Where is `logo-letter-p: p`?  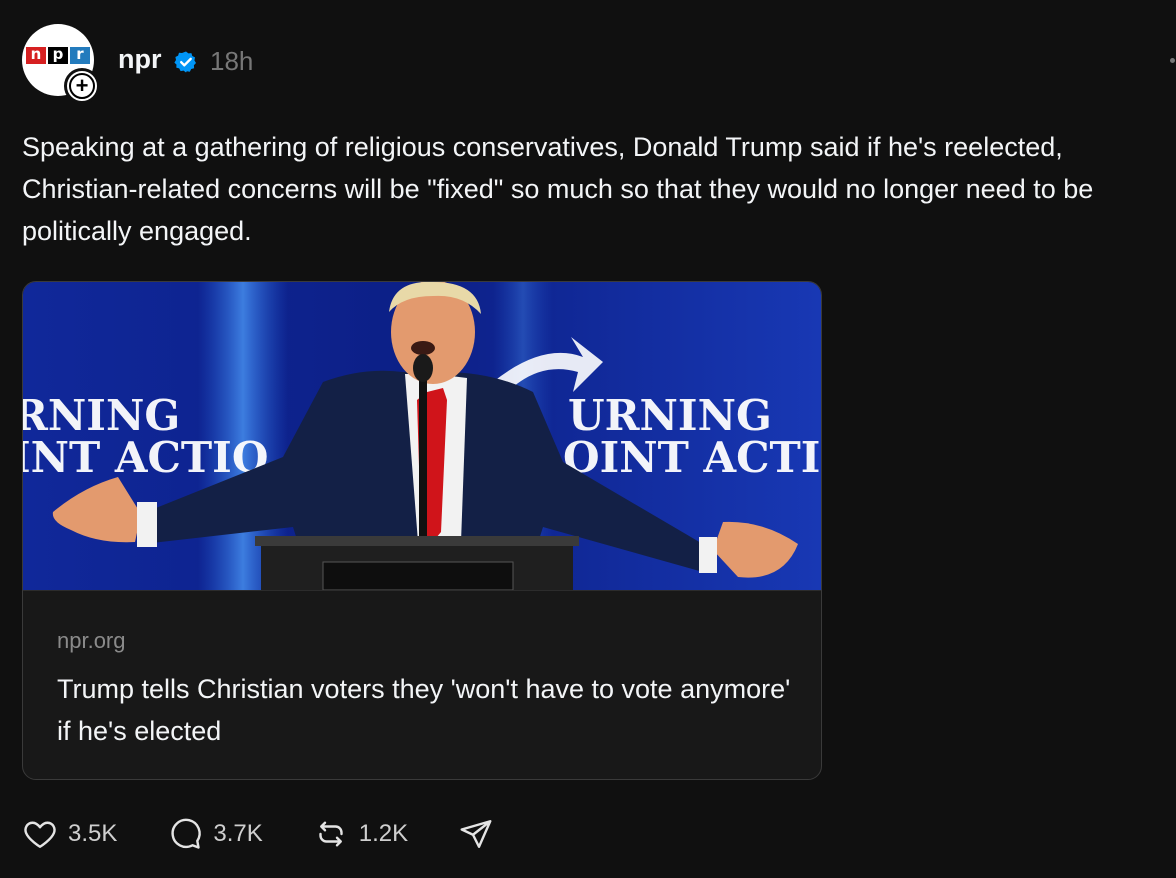
logo-letter-p: p is located at coordinates (58, 55).